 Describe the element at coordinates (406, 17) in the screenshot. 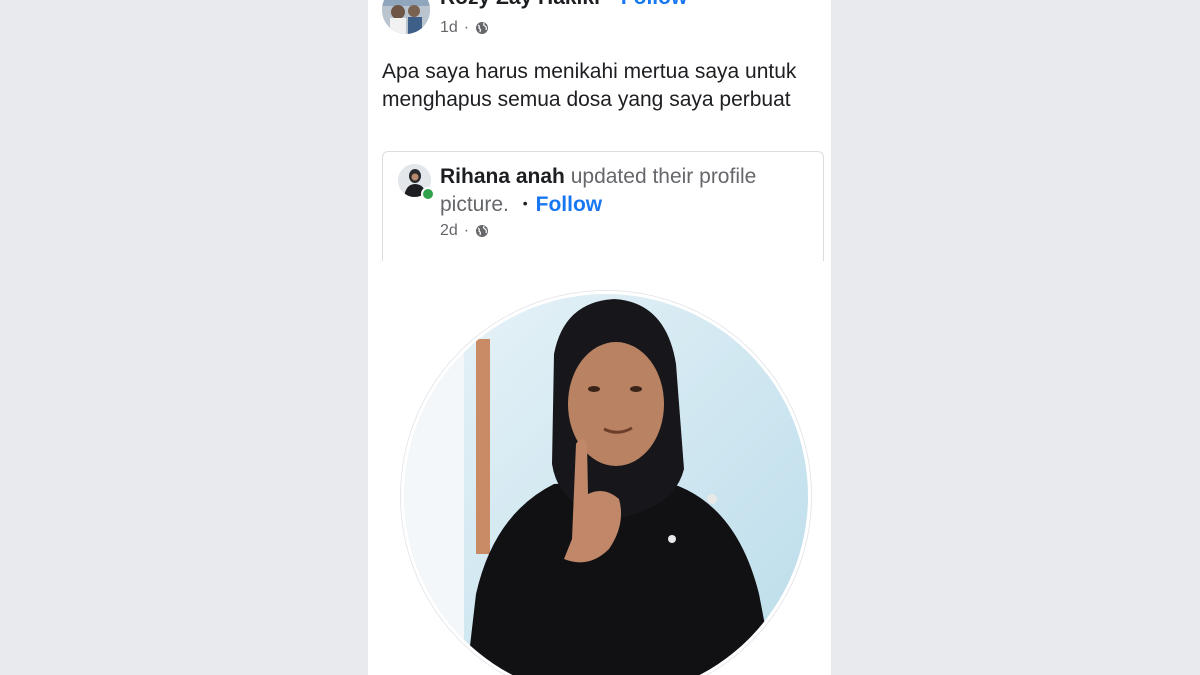

I see `author-avatar` at that location.